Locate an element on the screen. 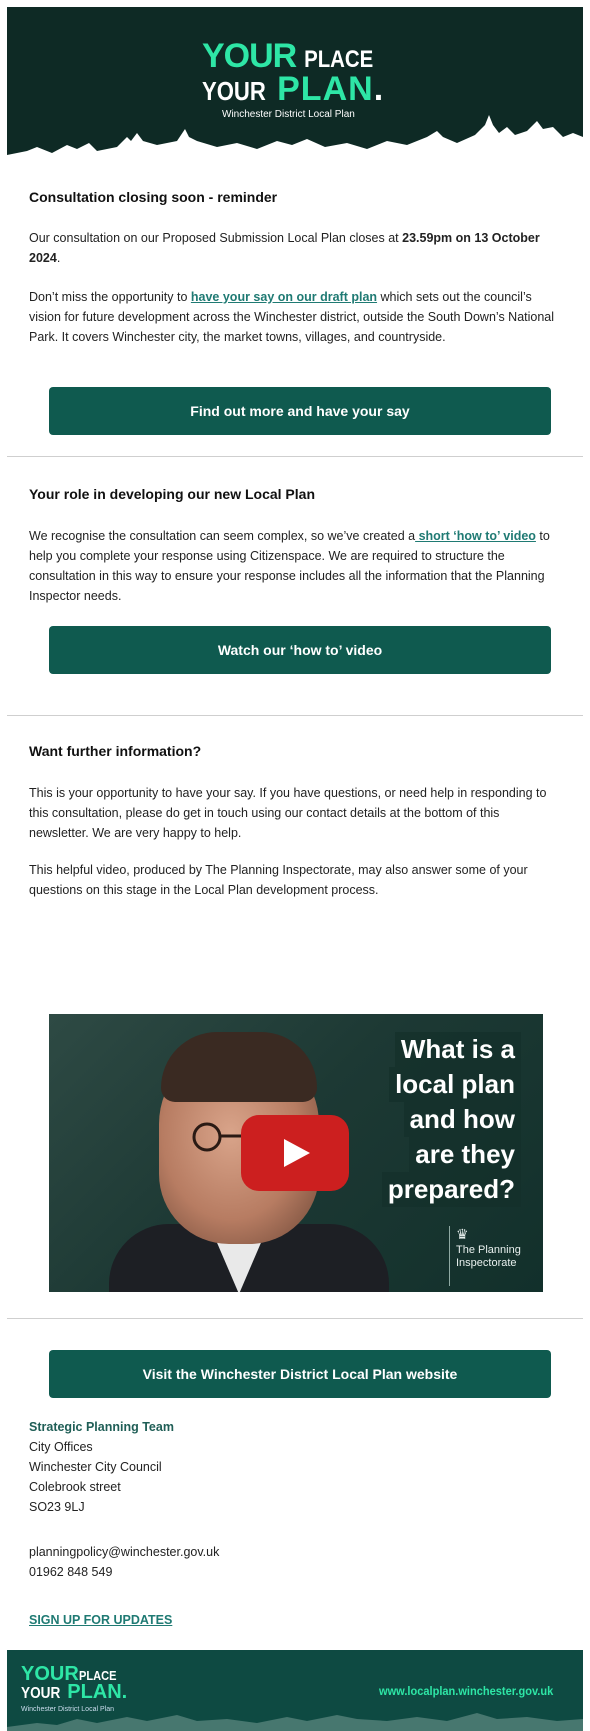 This screenshot has width=590, height=1731. logo-plan: PLAN is located at coordinates (325, 89).